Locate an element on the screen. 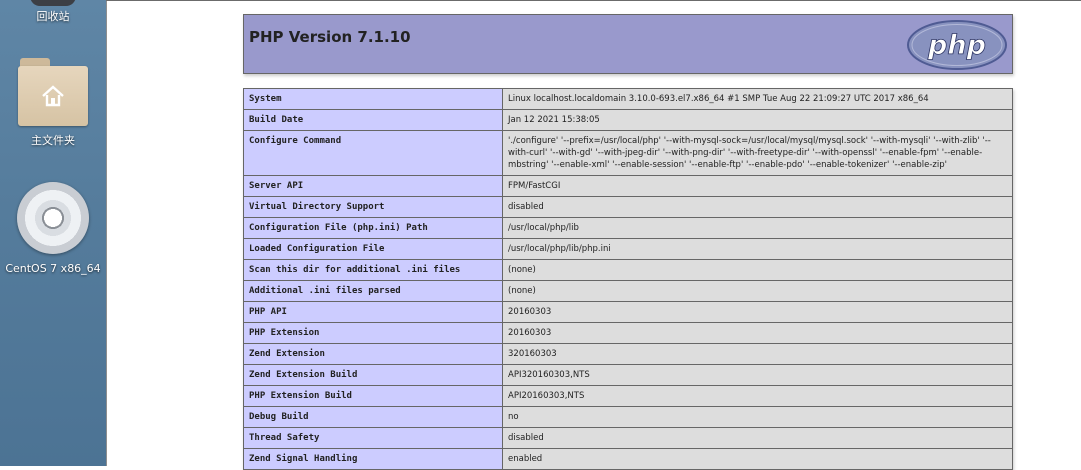 This screenshot has width=1081, height=470. table-row: PHP Extension 20160303 is located at coordinates (628, 333).